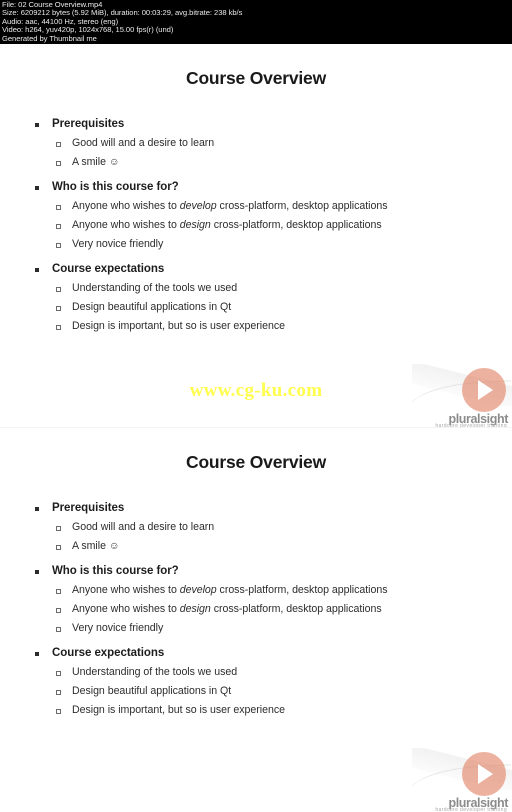 The width and height of the screenshot is (512, 812). Describe the element at coordinates (256, 427) in the screenshot. I see `thumbnail-divider` at that location.